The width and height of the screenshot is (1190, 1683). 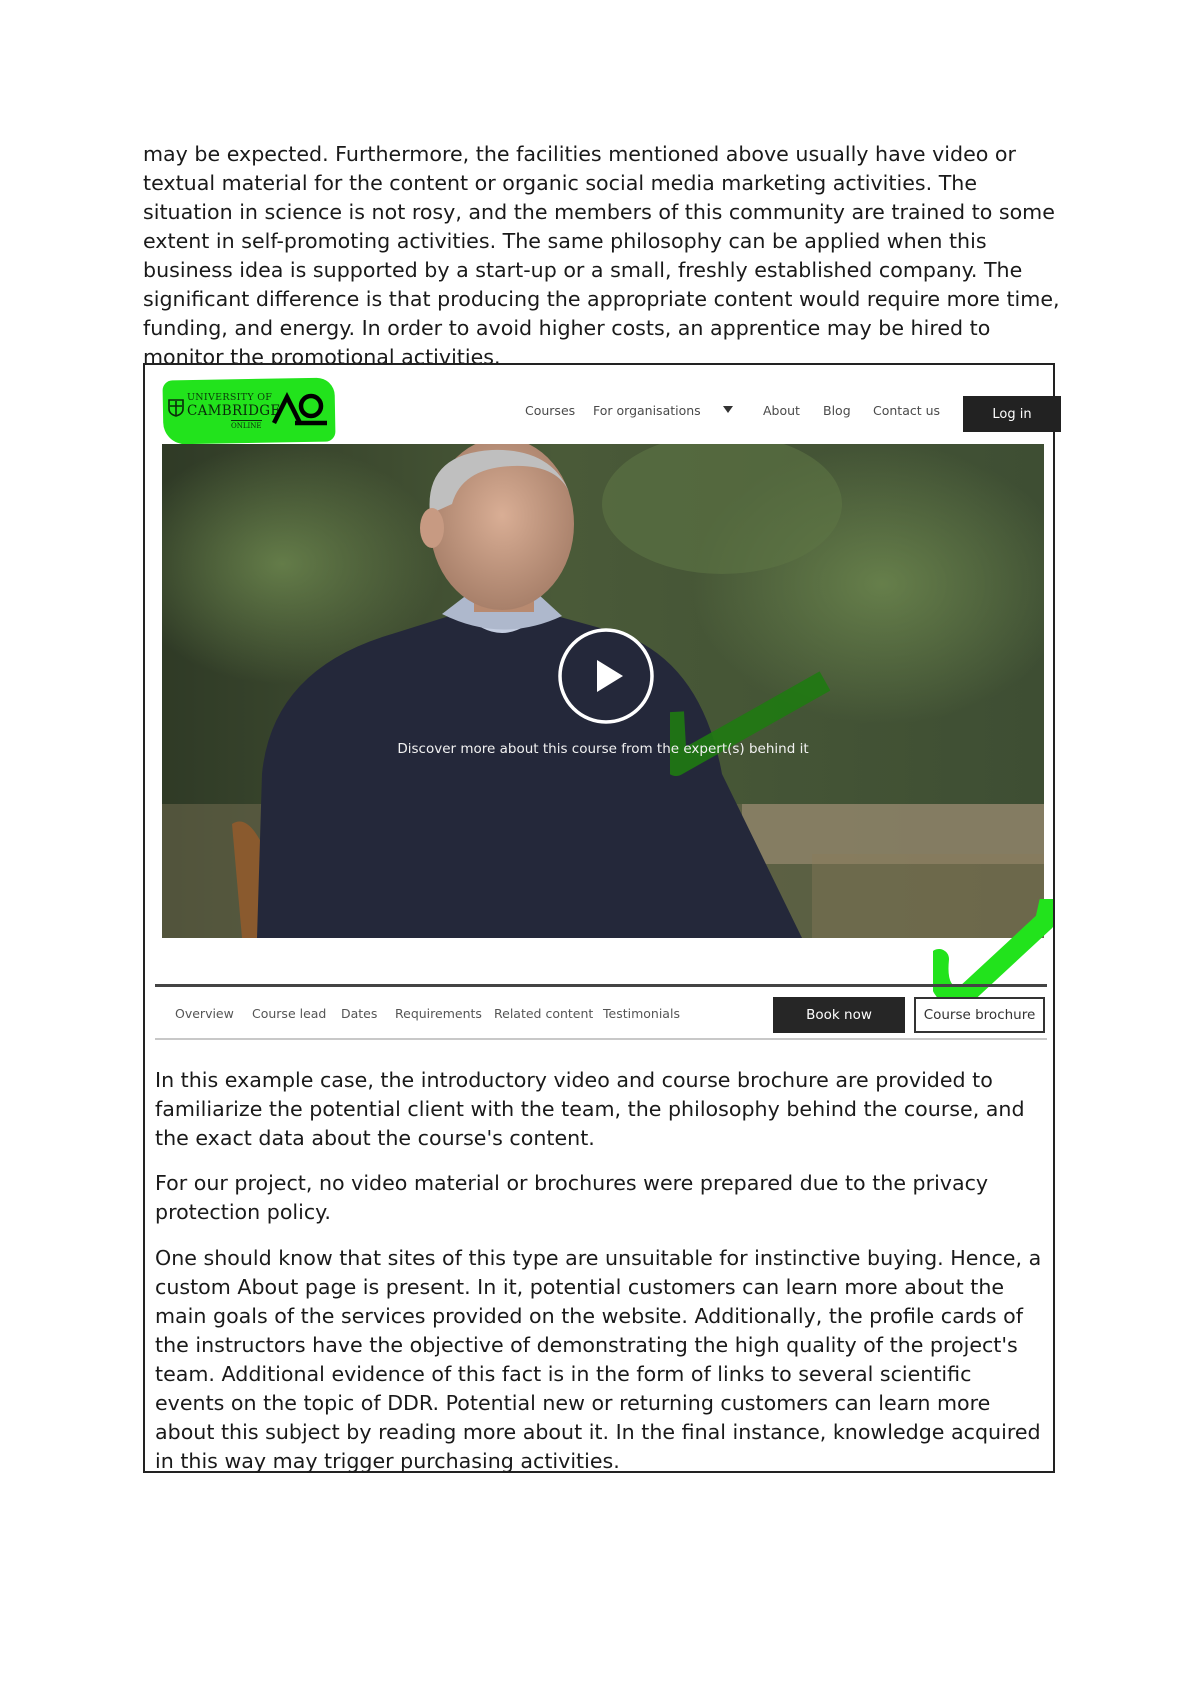 What do you see at coordinates (601, 1039) in the screenshot?
I see `tabs-divider-bottom` at bounding box center [601, 1039].